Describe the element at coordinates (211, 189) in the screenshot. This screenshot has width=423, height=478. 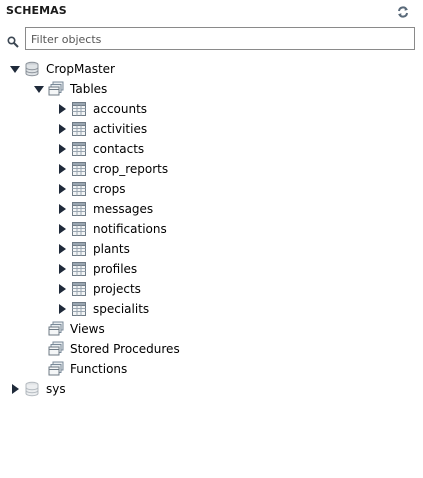
I see `table-item-crops: crops` at that location.